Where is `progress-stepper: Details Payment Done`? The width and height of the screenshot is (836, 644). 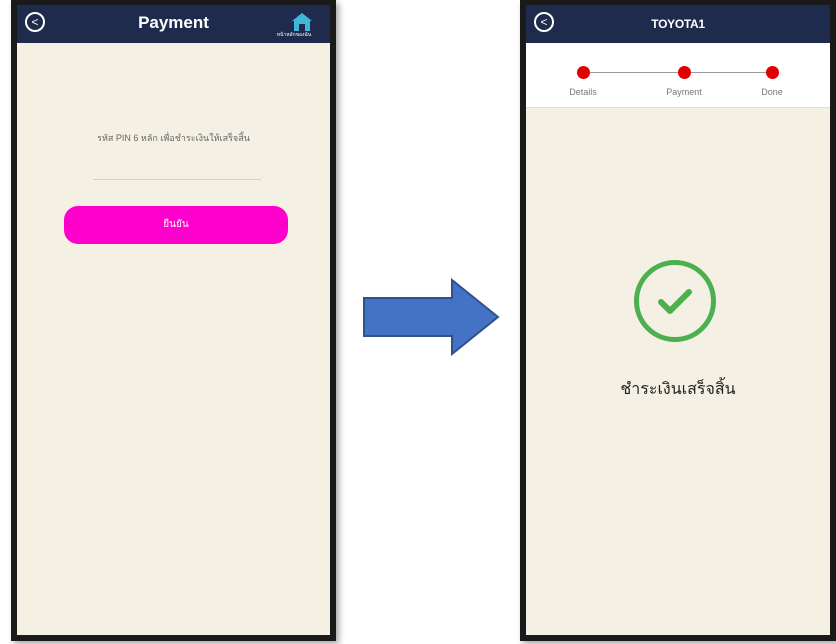
progress-stepper: Details Payment Done is located at coordinates (678, 75).